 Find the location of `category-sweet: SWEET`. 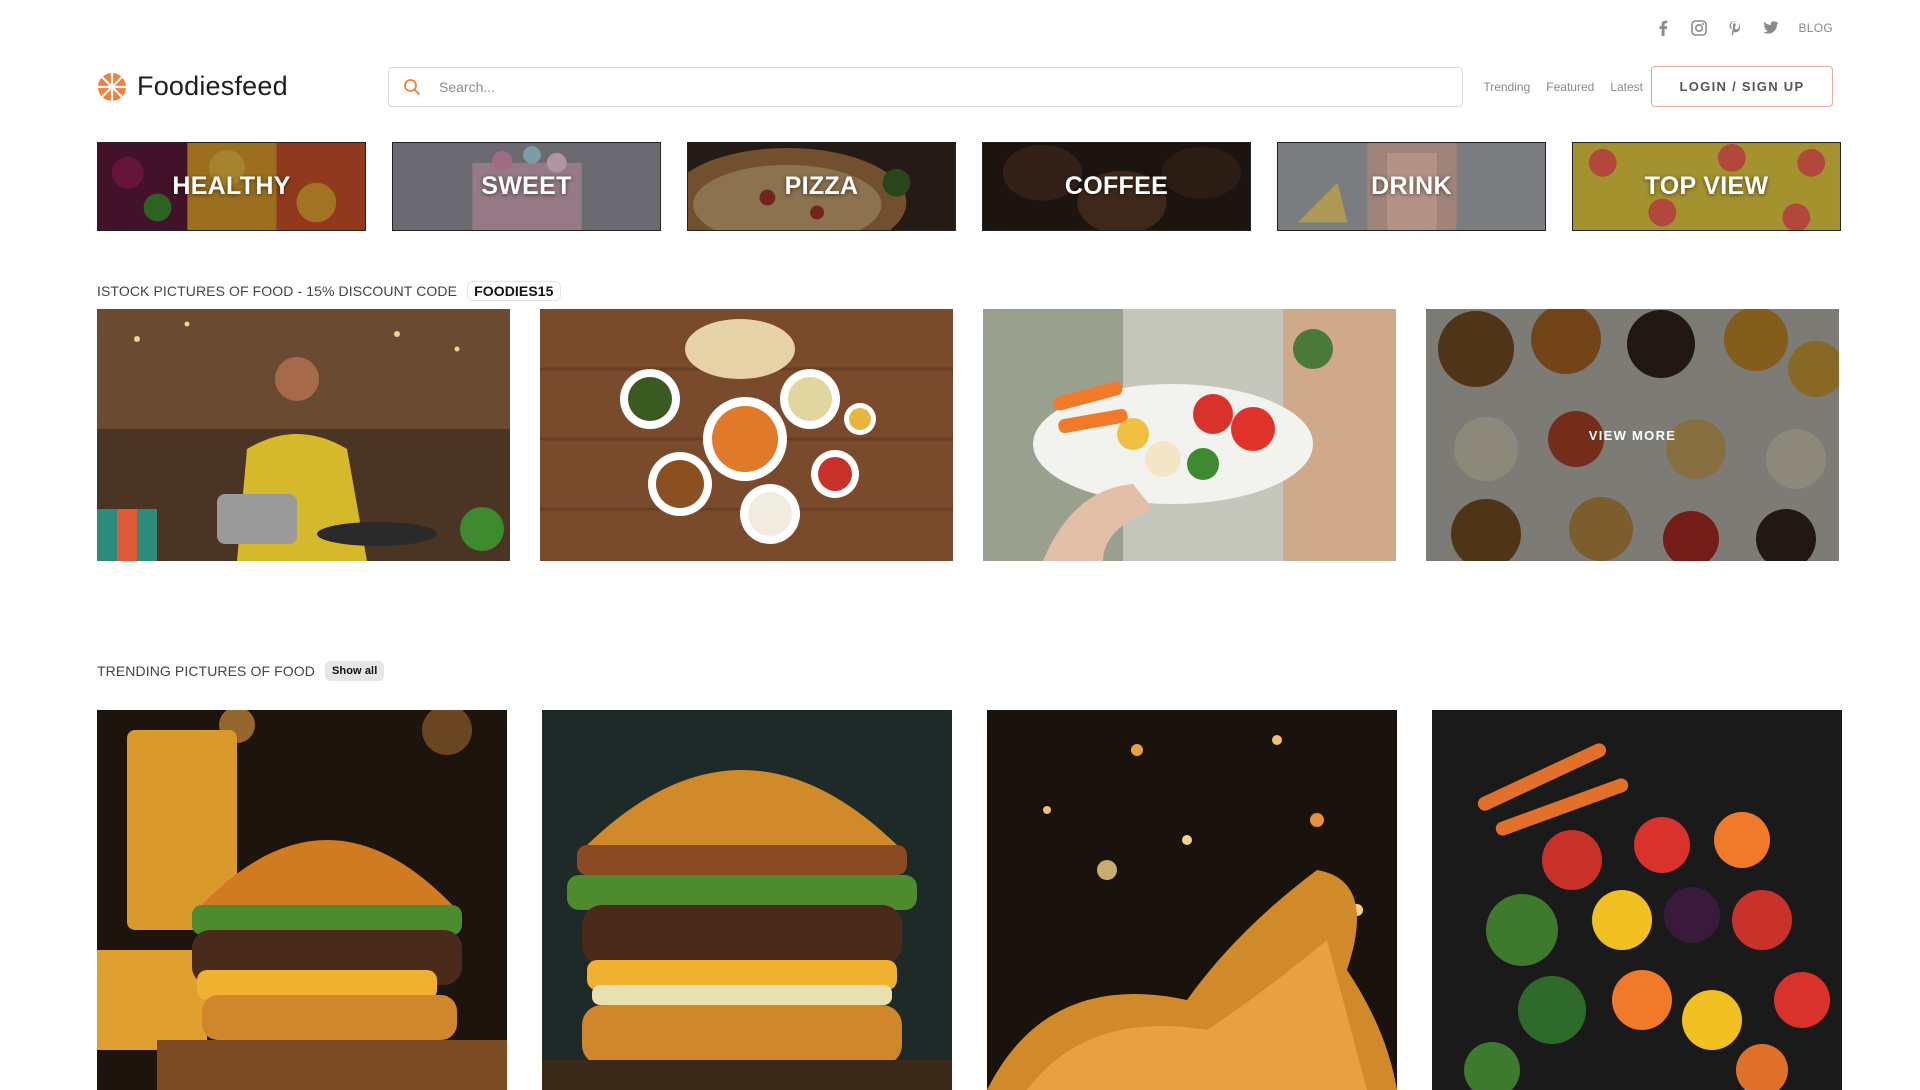

category-sweet: SWEET is located at coordinates (526, 186).